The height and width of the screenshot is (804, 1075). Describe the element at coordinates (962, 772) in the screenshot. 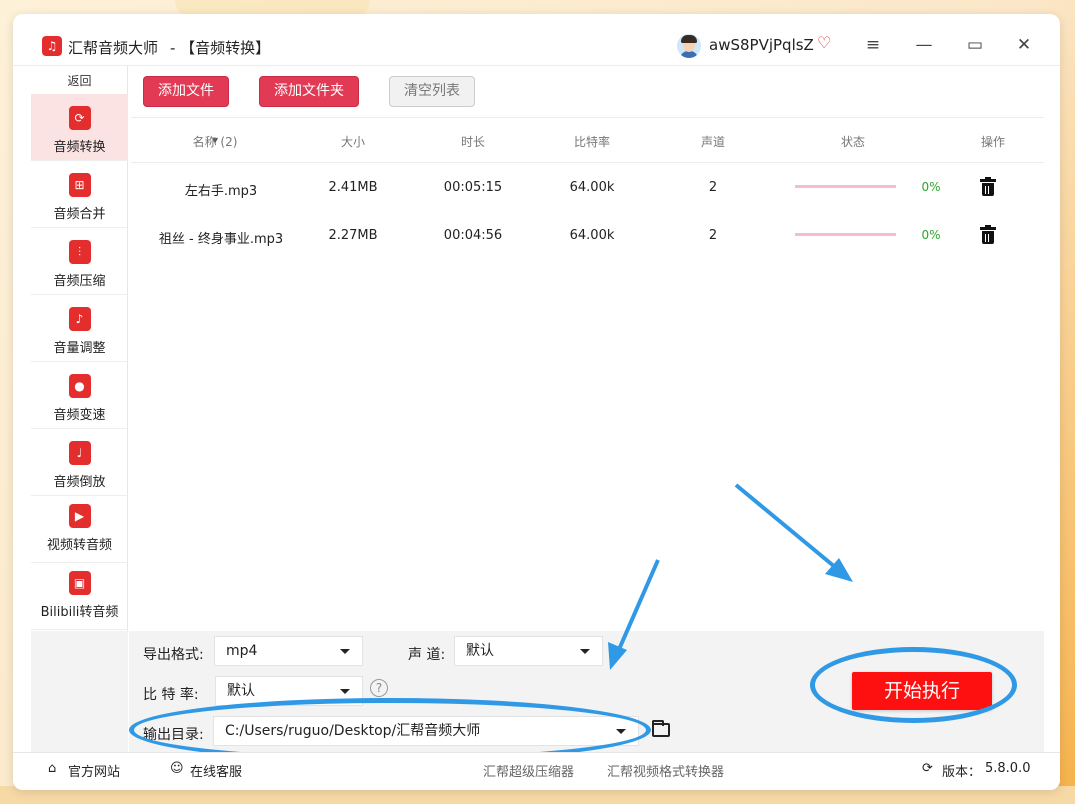

I see `version-label: 版本：` at that location.